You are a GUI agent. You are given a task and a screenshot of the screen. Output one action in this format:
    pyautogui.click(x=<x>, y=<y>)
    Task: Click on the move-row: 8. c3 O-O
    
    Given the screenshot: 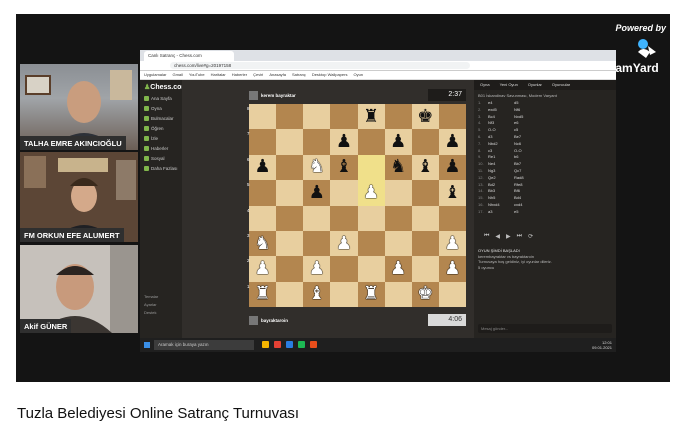 What is the action you would take?
    pyautogui.click(x=545, y=151)
    